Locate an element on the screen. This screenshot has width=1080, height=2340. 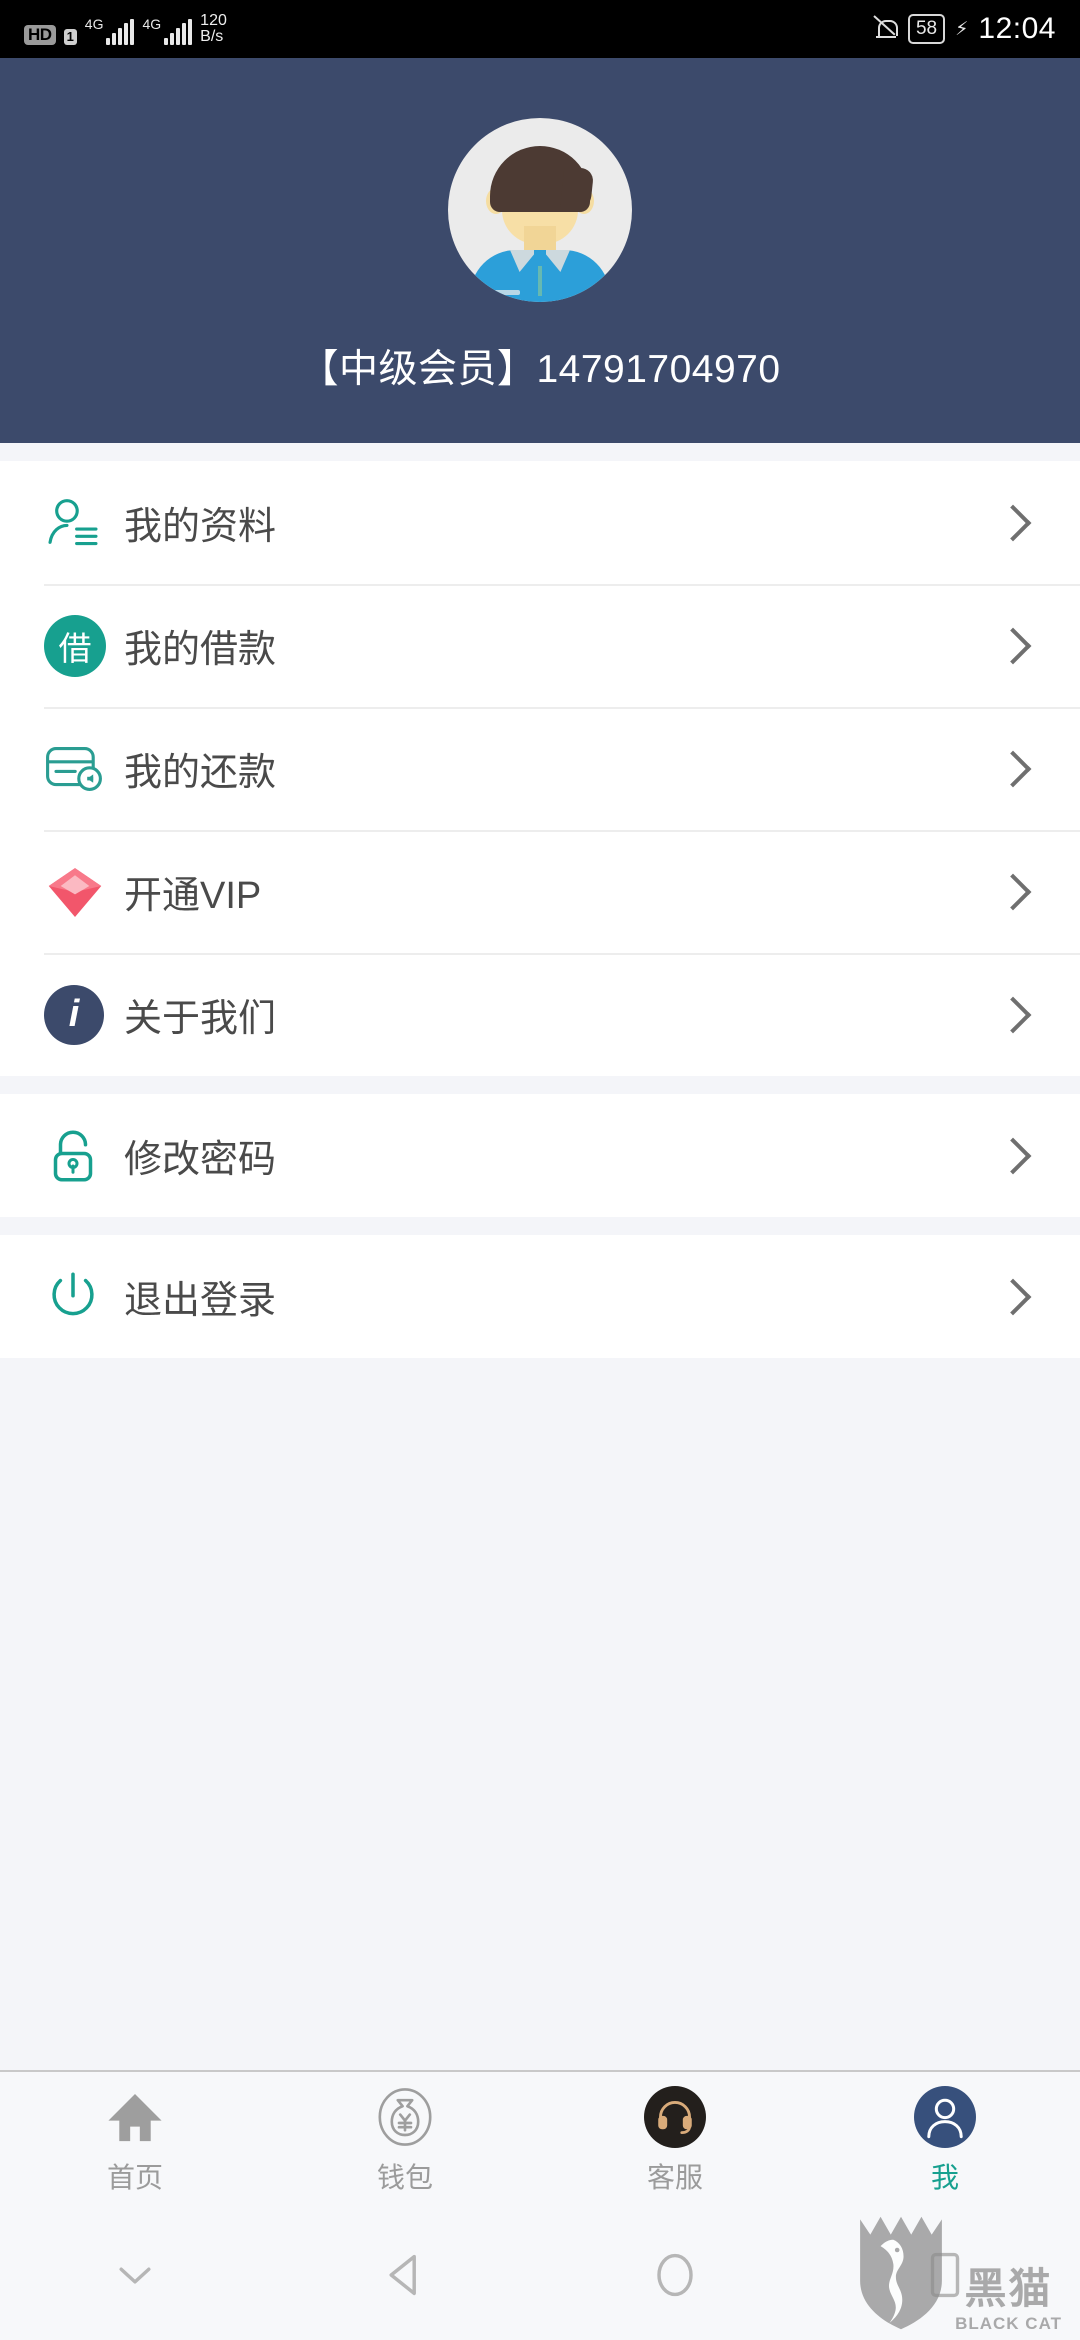
back-triangle-icon is located at coordinates (402, 2275).